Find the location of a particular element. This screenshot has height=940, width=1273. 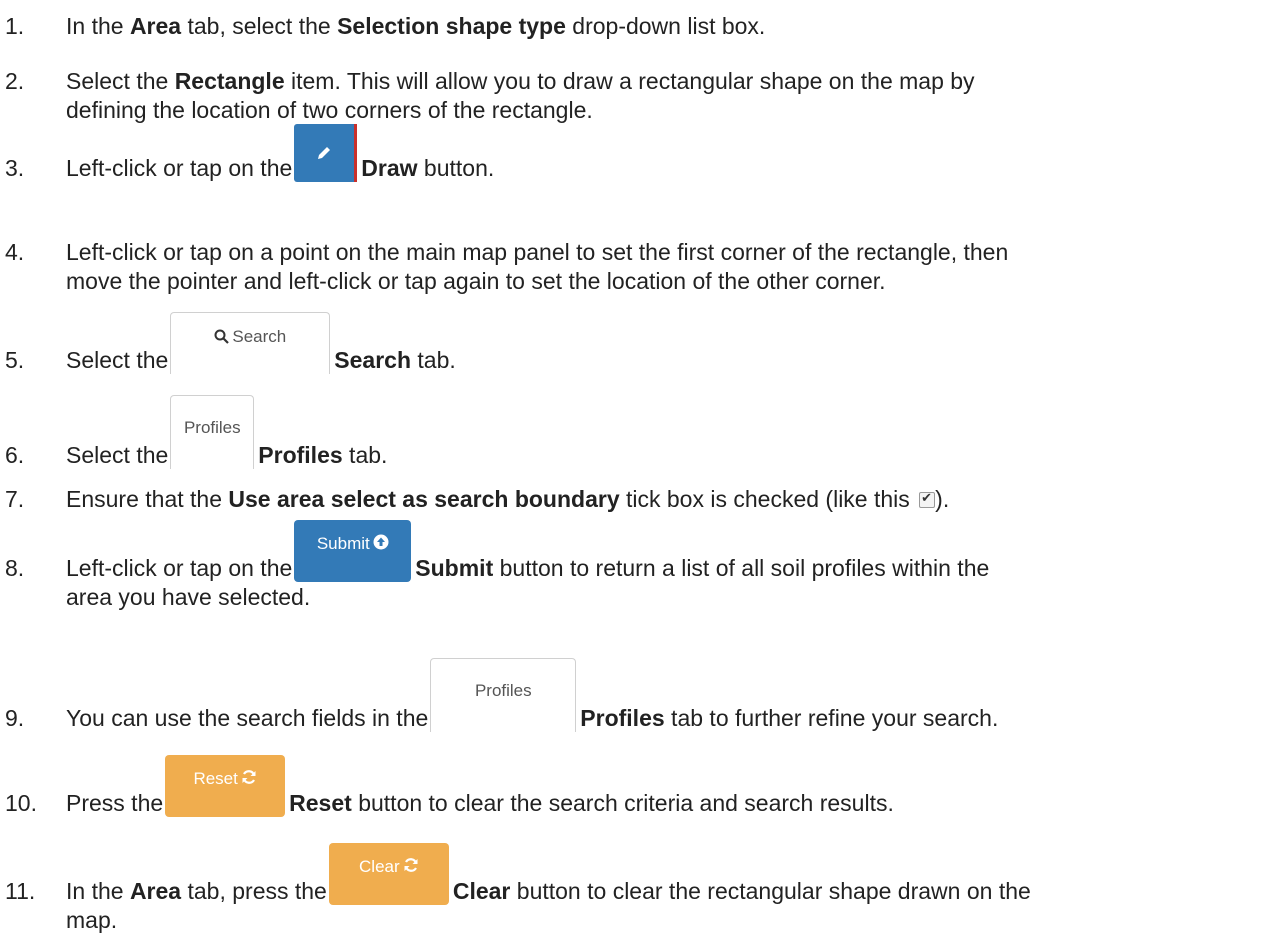

step-bold: Submit is located at coordinates (454, 568).